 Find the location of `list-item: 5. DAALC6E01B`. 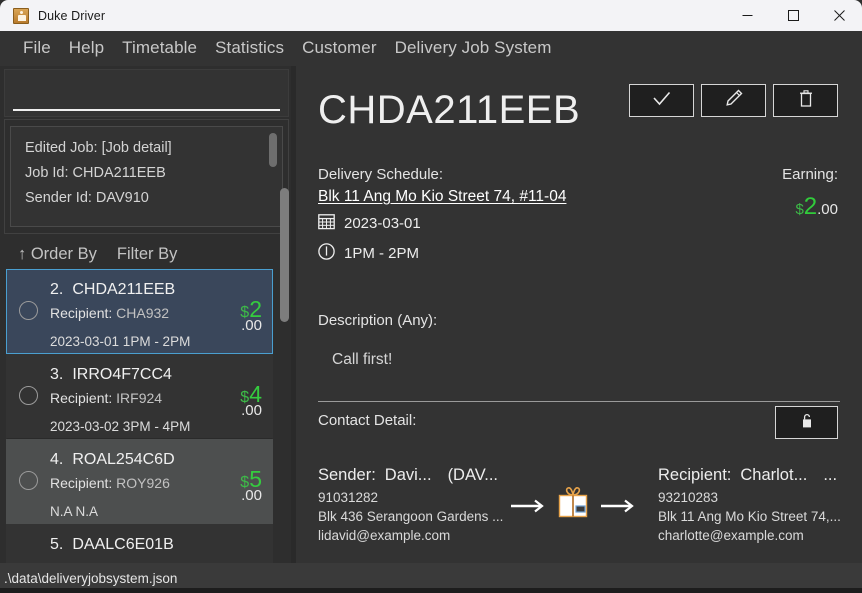

list-item: 5. DAALC6E01B is located at coordinates (139, 543).